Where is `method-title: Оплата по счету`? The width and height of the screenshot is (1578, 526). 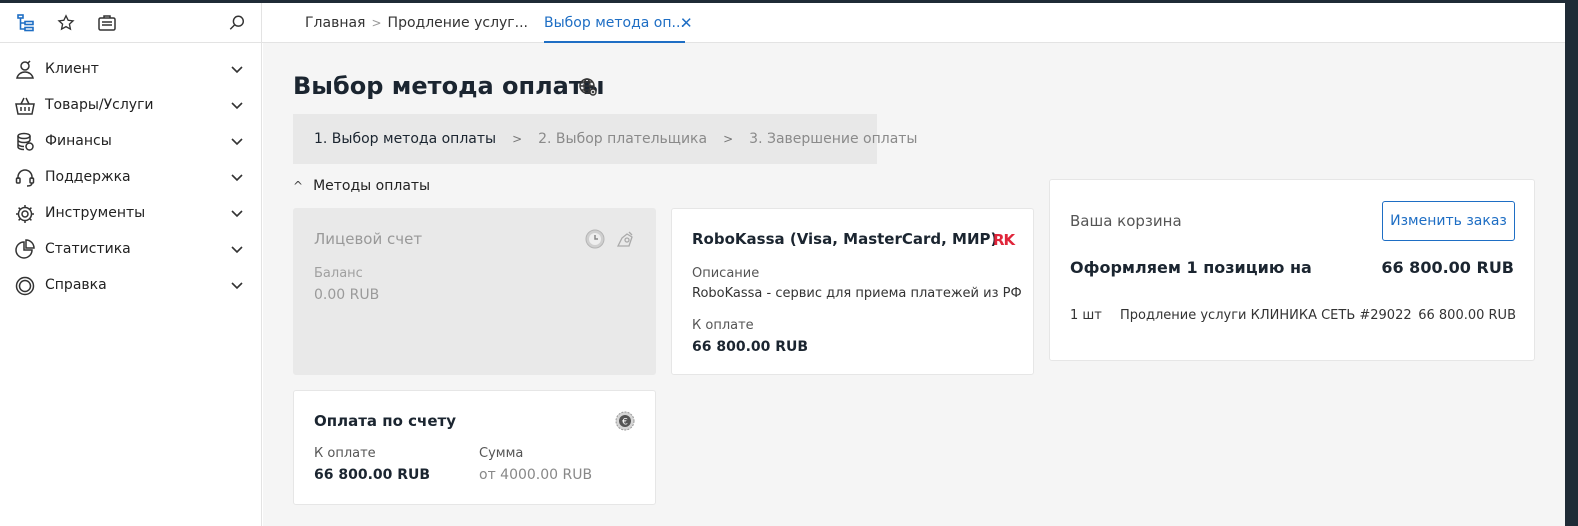 method-title: Оплата по счету is located at coordinates (385, 421).